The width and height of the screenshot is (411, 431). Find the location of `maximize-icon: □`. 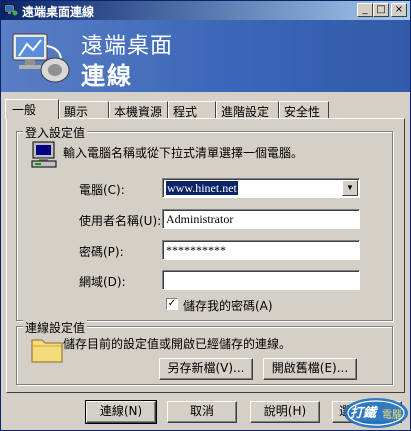

maximize-icon: □ is located at coordinates (381, 9).